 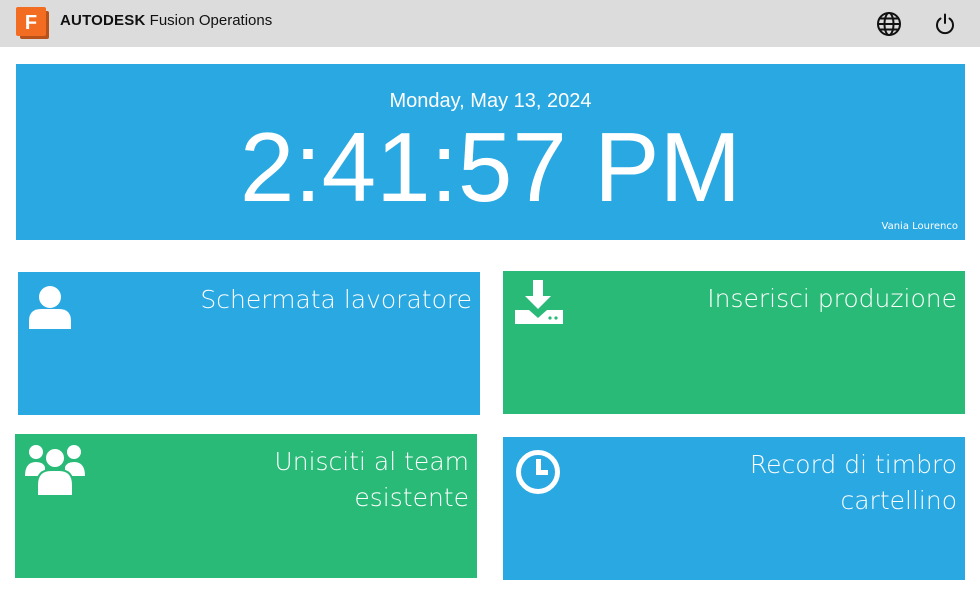 I want to click on top-bar: F AUTODESK Fusion Operations, so click(x=490, y=23).